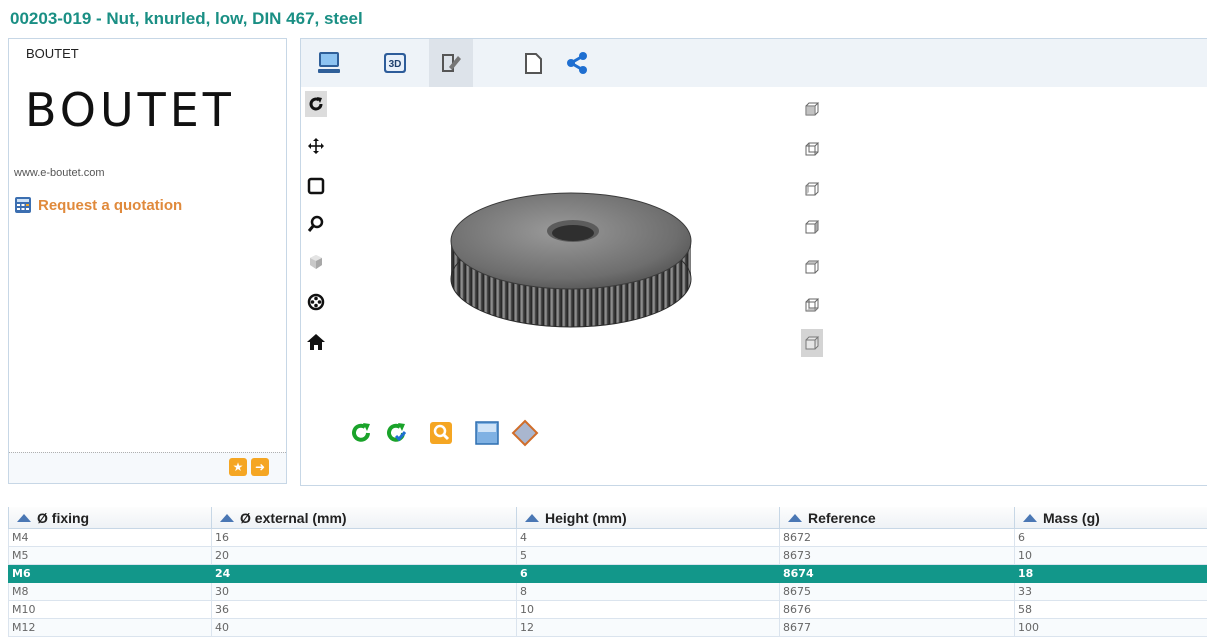 Image resolution: width=1207 pixels, height=638 pixels. What do you see at coordinates (316, 146) in the screenshot?
I see `pan-icon` at bounding box center [316, 146].